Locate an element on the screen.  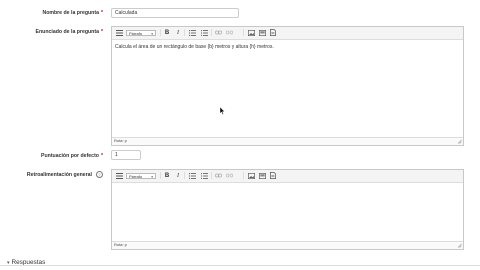
default-mark-input: 1 is located at coordinates (126, 155).